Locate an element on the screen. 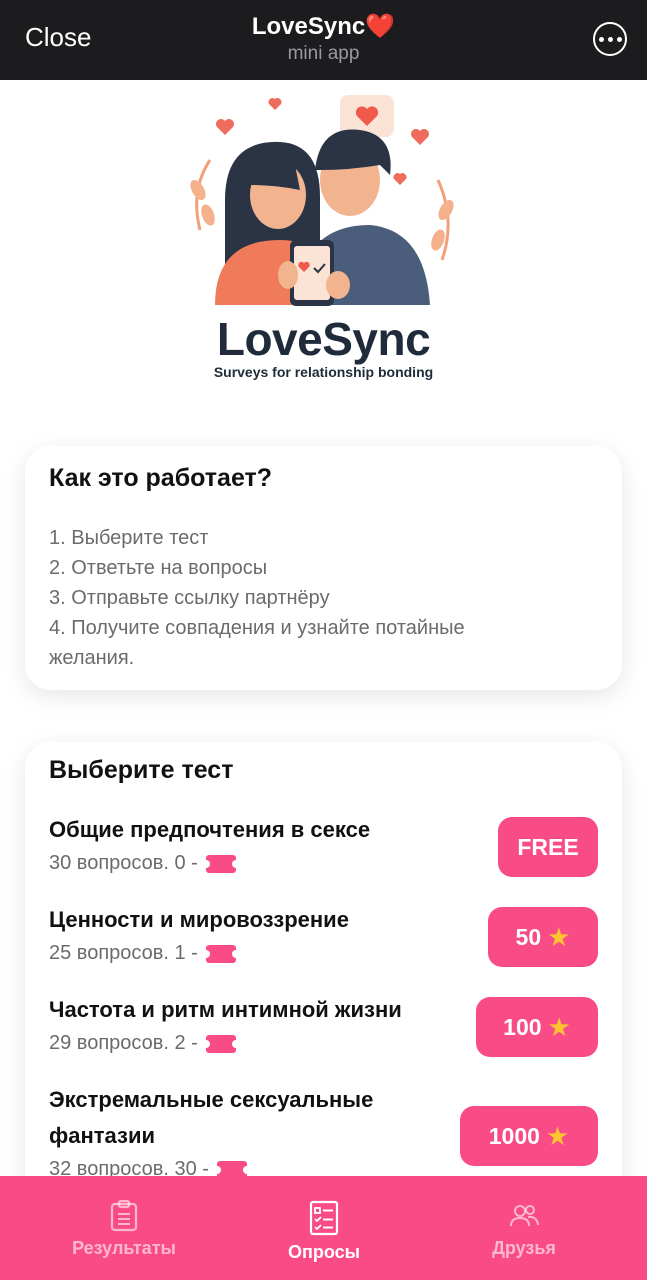 Image resolution: width=647 pixels, height=1280 pixels. more-options-button is located at coordinates (610, 39).